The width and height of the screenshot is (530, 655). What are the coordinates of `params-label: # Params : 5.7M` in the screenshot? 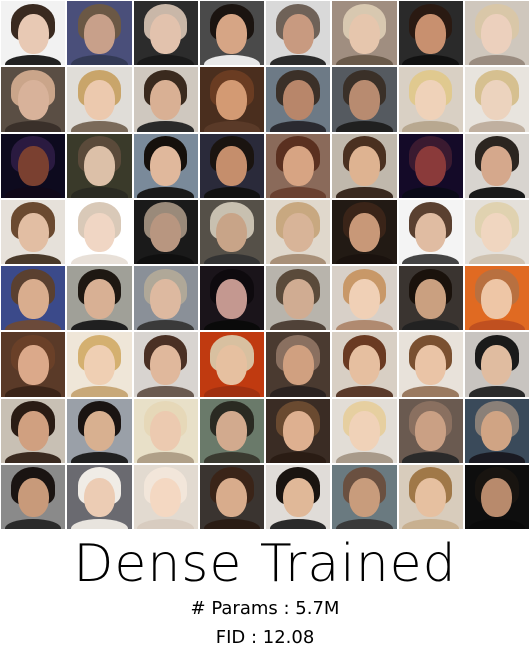 It's located at (265, 608).